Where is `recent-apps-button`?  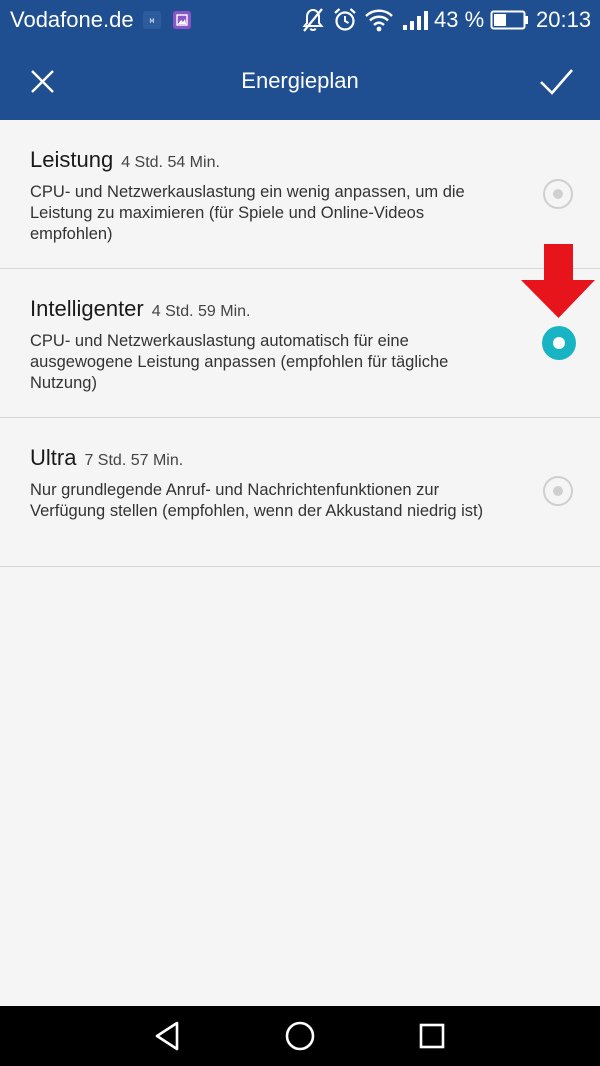
recent-apps-button is located at coordinates (432, 1036).